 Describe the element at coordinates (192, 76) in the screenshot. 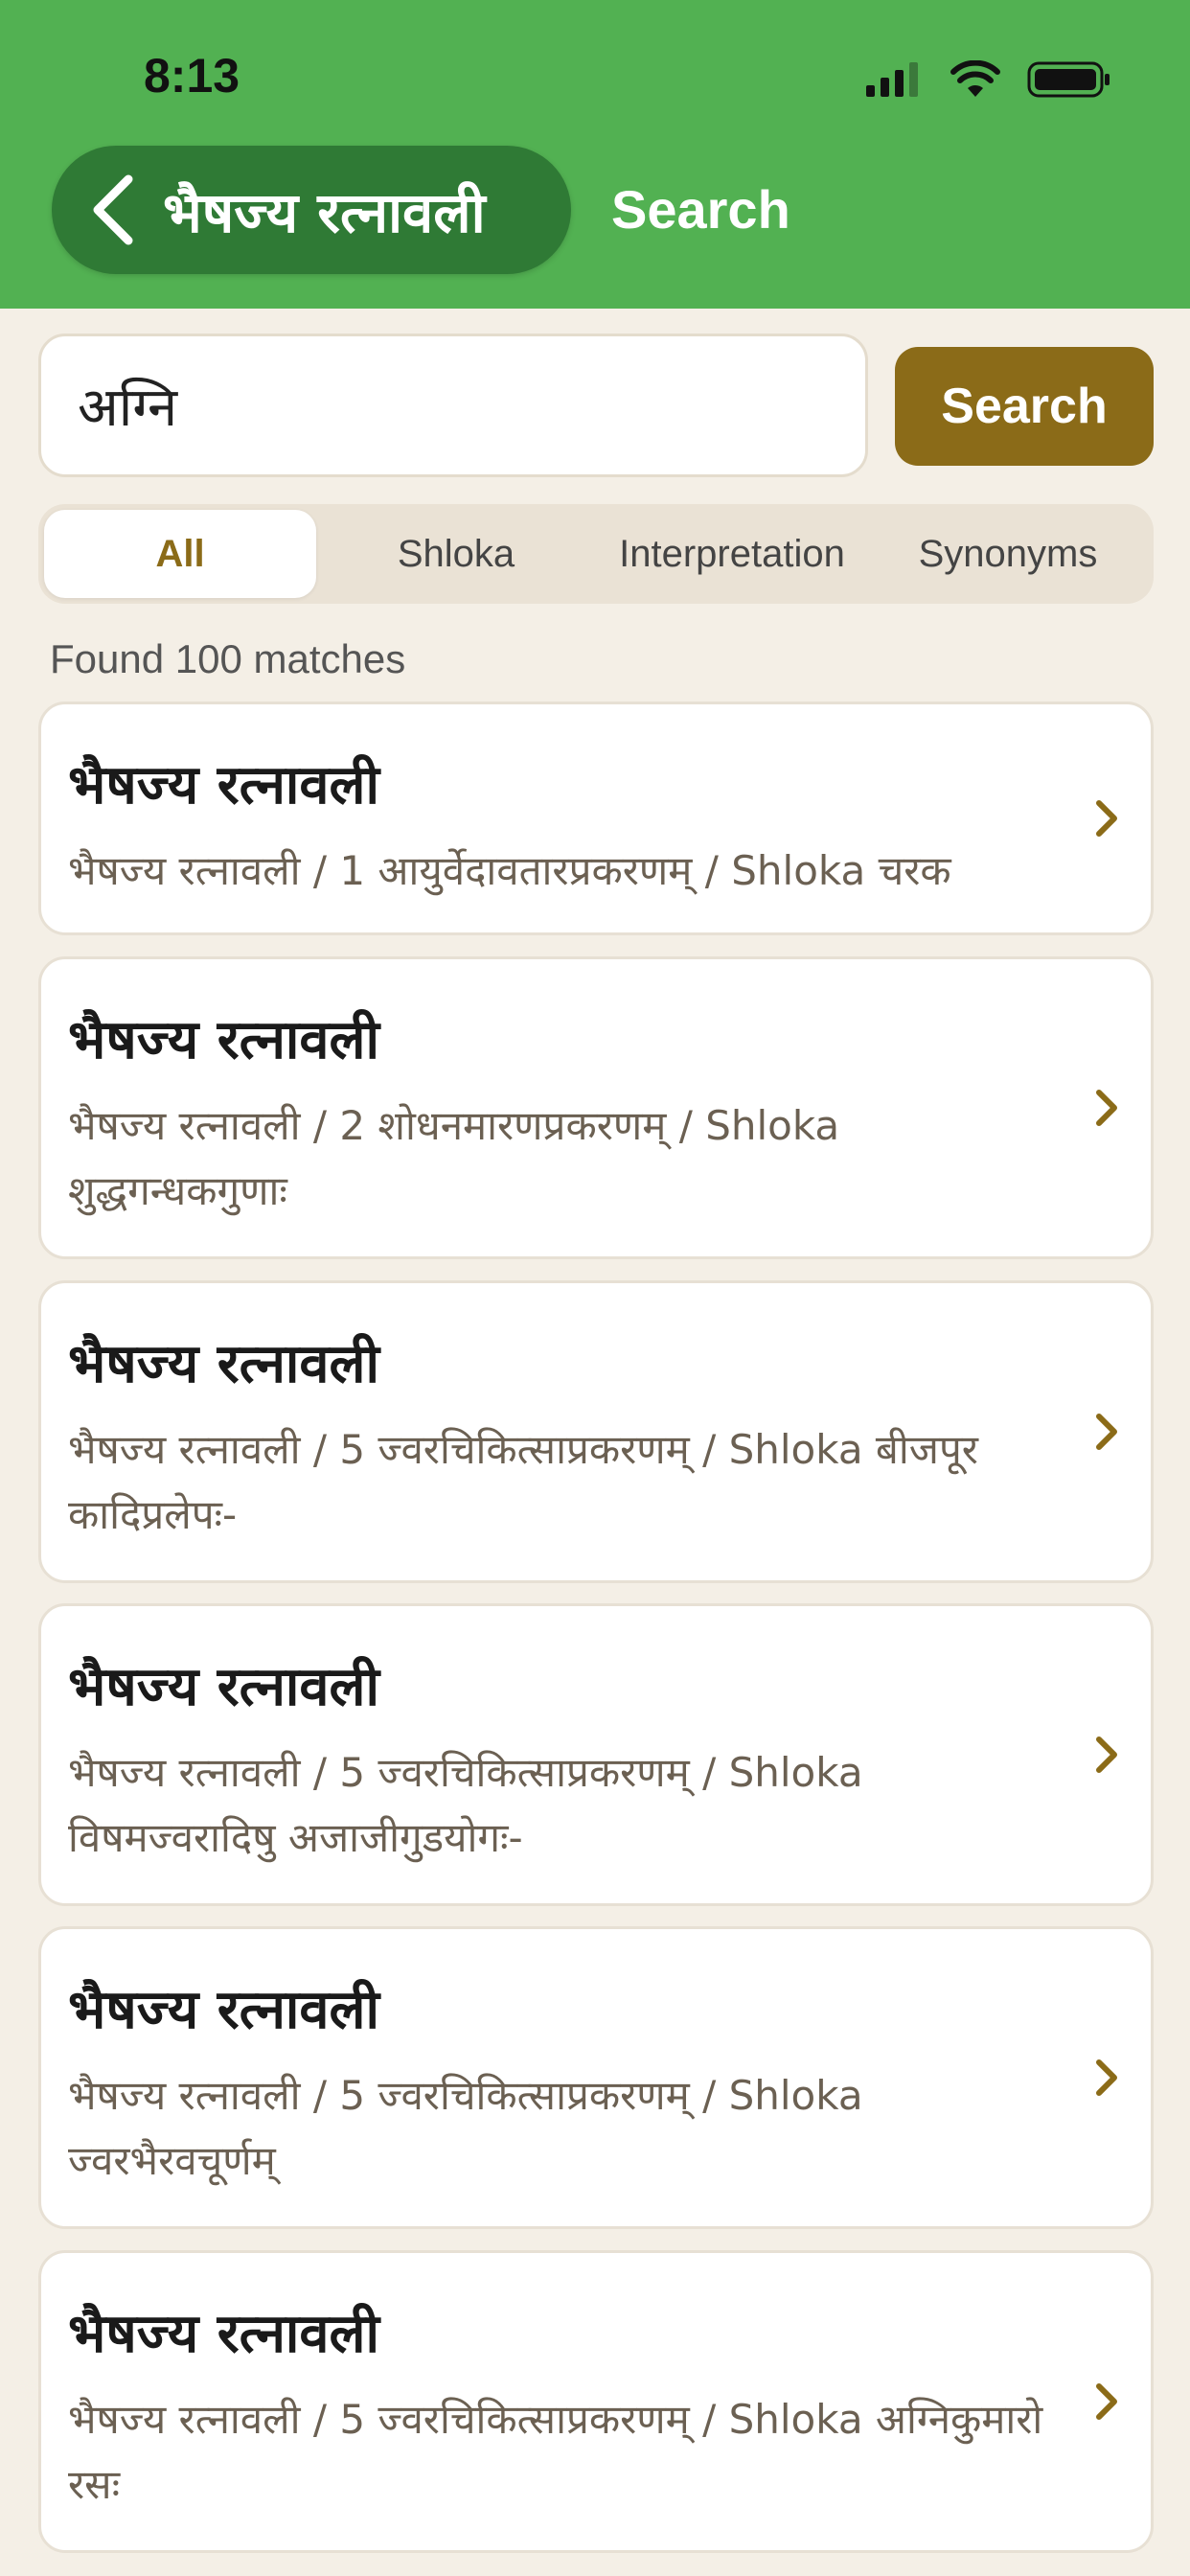

I see `status-time: 8:13` at that location.